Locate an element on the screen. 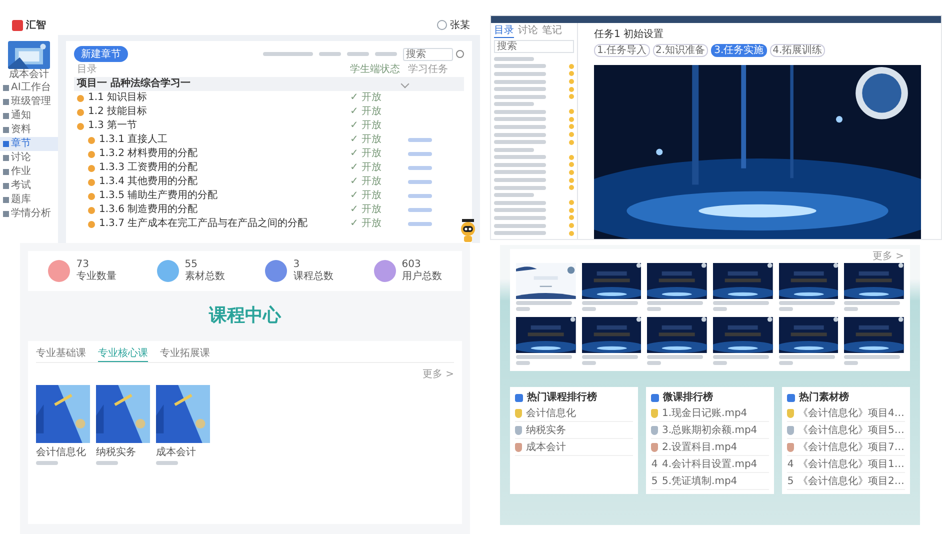  sidebar-tab: 讨论 is located at coordinates (528, 31).